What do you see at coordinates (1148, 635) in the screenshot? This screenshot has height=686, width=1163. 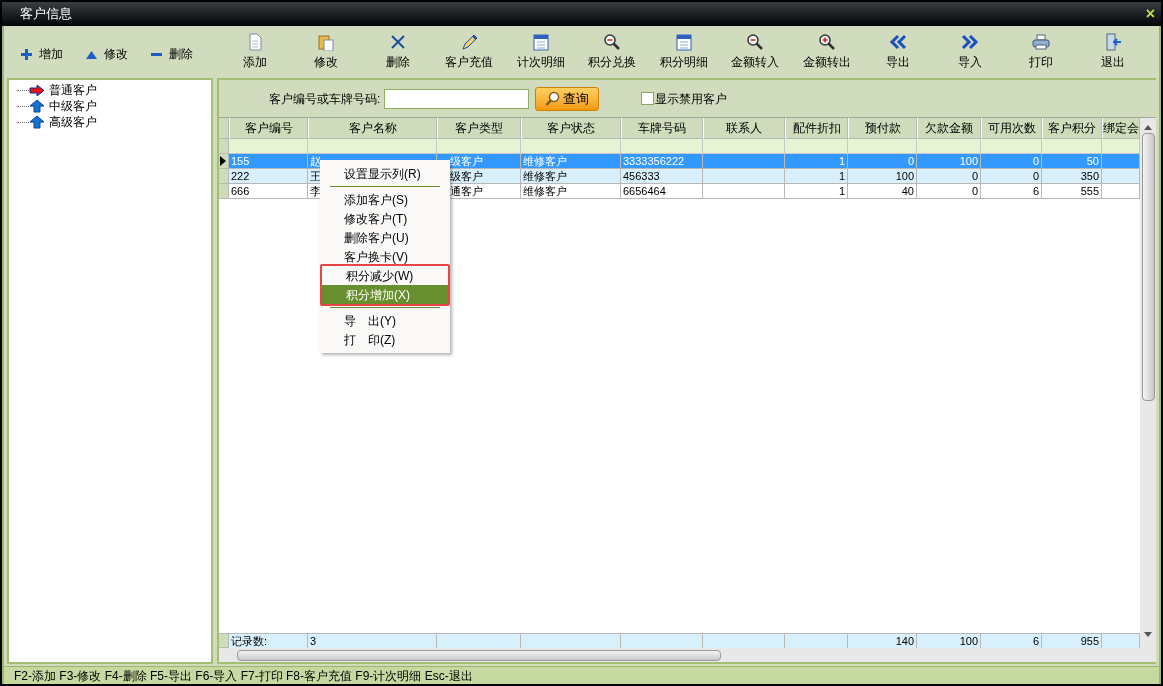 I see `scroll-down-icon` at bounding box center [1148, 635].